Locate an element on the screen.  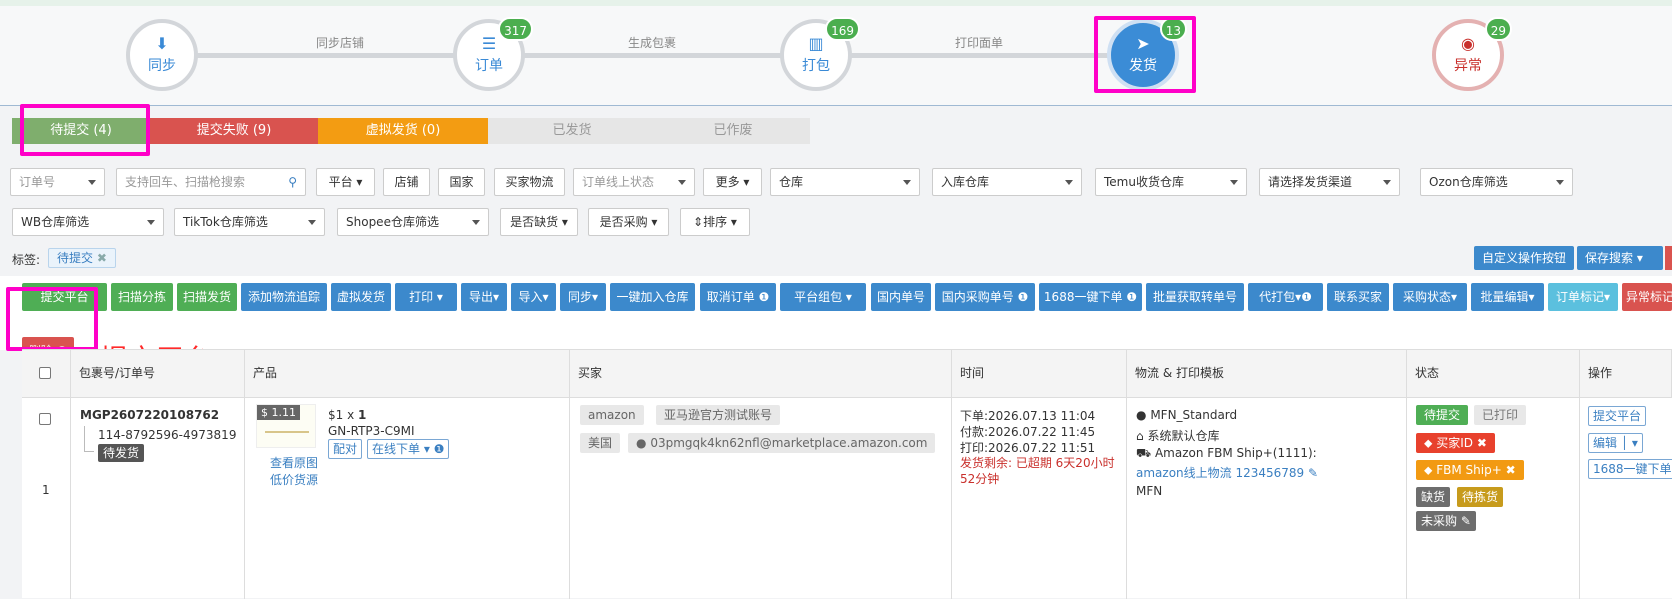
order-mark-button: 订单标记▾ is located at coordinates (1583, 297).